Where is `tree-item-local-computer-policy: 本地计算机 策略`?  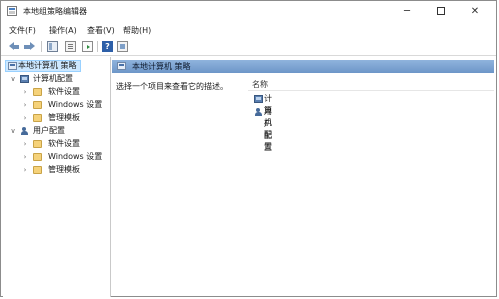
tree-item-local-computer-policy: 本地计算机 策略 is located at coordinates (43, 66).